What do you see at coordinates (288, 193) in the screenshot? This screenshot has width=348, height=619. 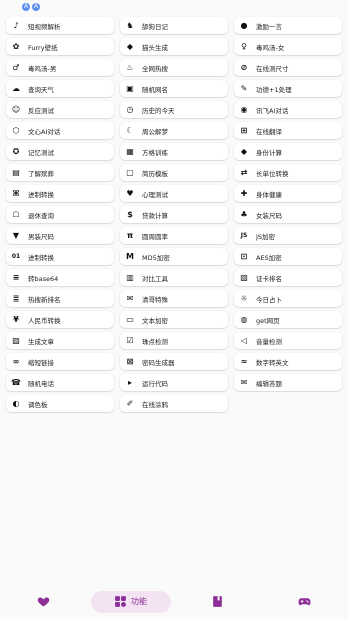 I see `feature-item: ✚ 身体健康` at bounding box center [288, 193].